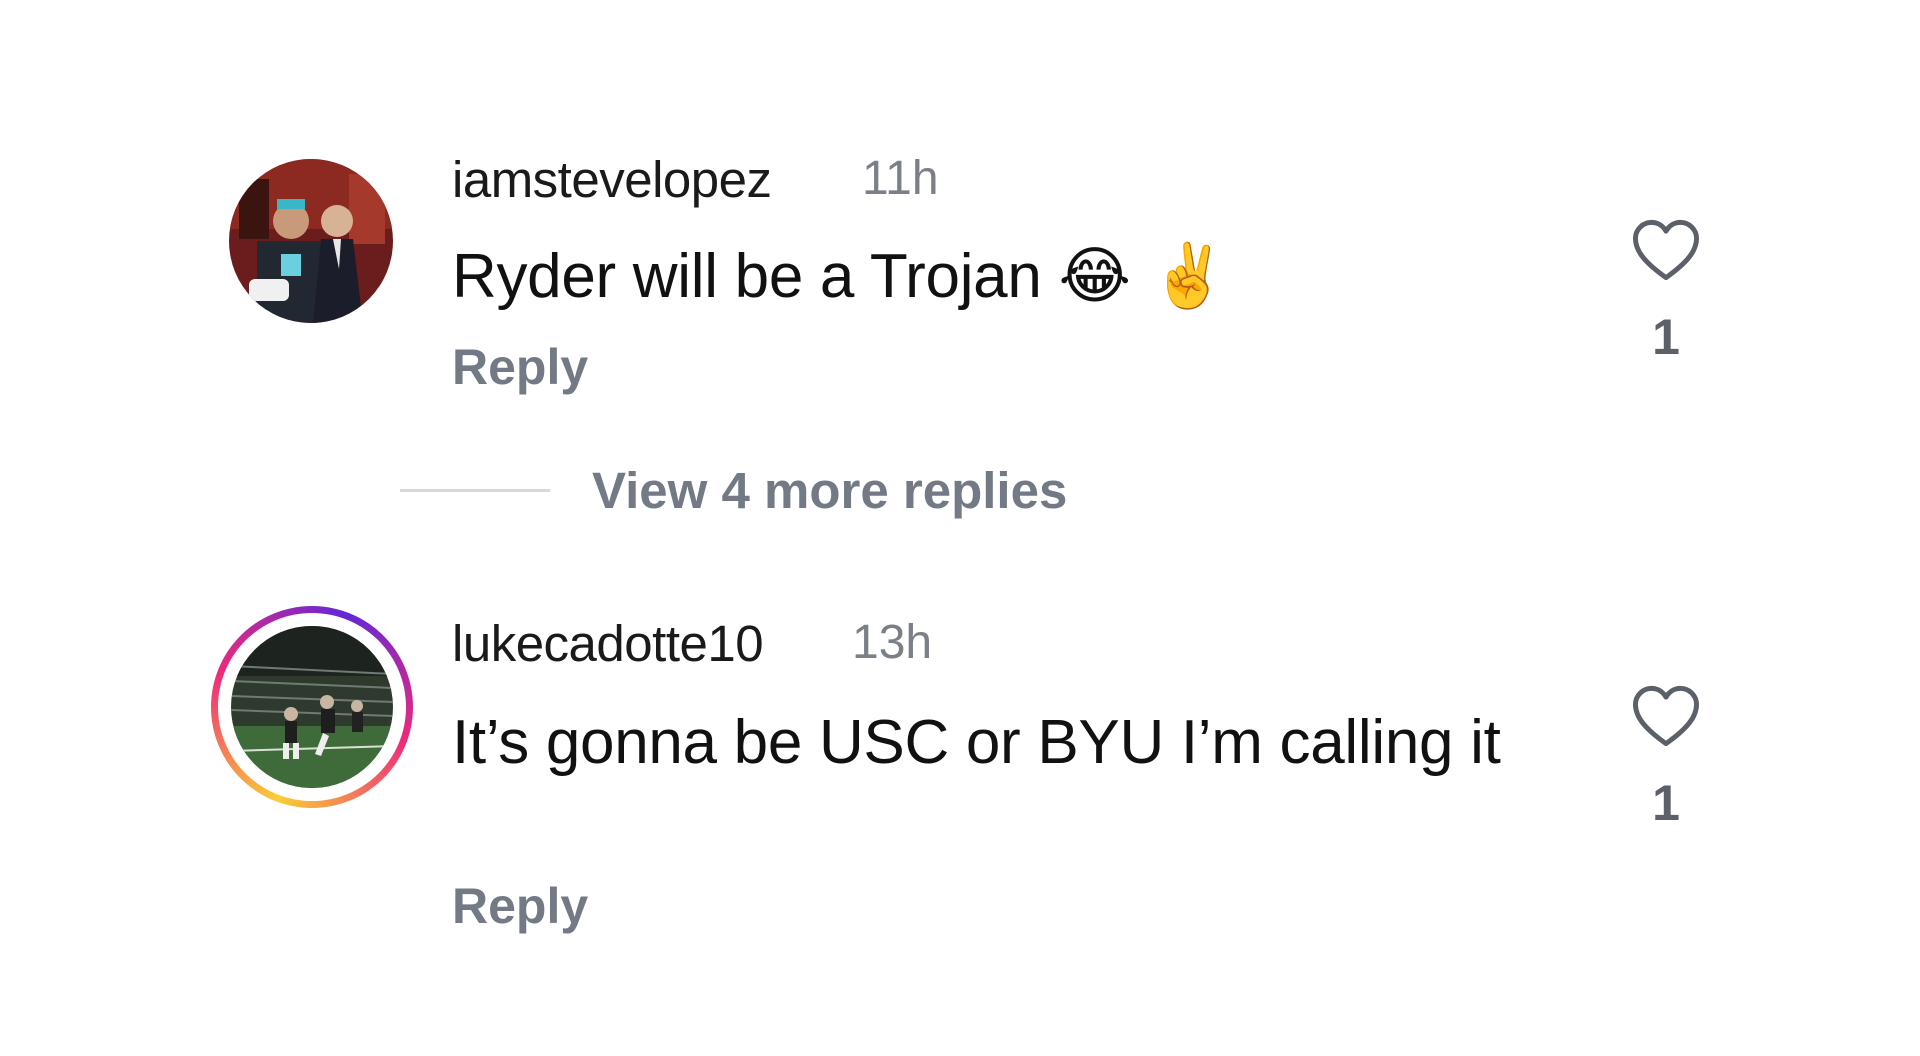 This screenshot has width=1920, height=1056. Describe the element at coordinates (892, 642) in the screenshot. I see `comment-timestamp: 13h` at that location.